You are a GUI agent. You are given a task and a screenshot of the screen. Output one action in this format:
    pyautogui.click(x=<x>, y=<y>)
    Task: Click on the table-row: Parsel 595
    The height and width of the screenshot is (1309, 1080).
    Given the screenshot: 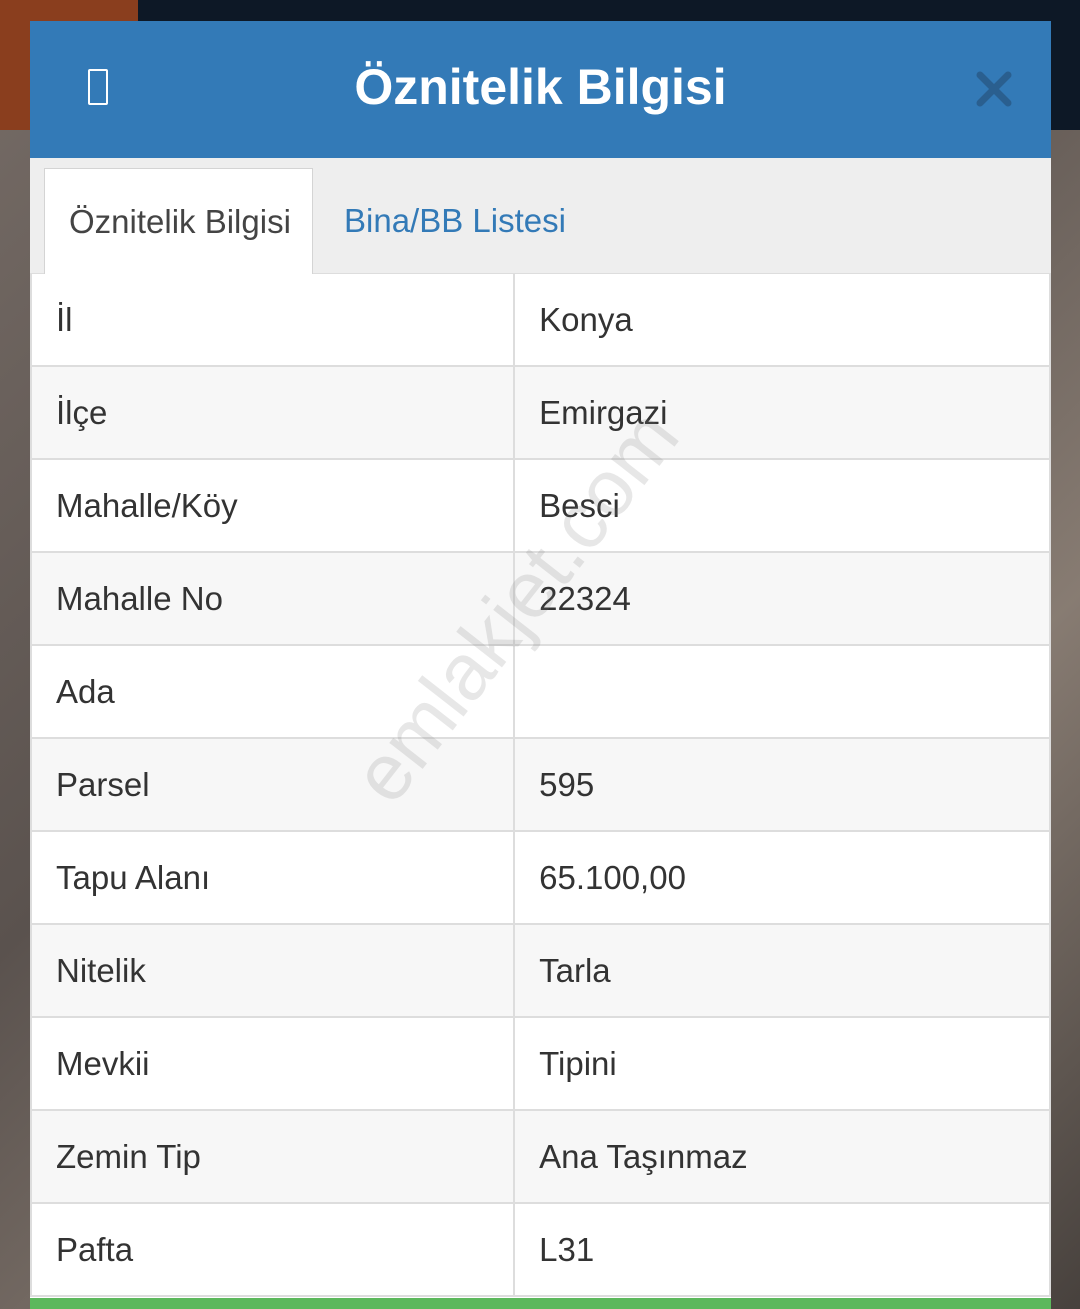 What is the action you would take?
    pyautogui.click(x=540, y=785)
    